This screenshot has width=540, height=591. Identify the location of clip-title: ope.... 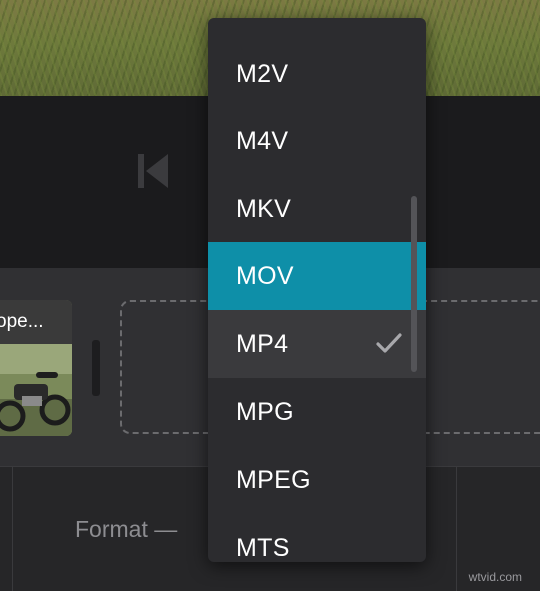
(36, 322).